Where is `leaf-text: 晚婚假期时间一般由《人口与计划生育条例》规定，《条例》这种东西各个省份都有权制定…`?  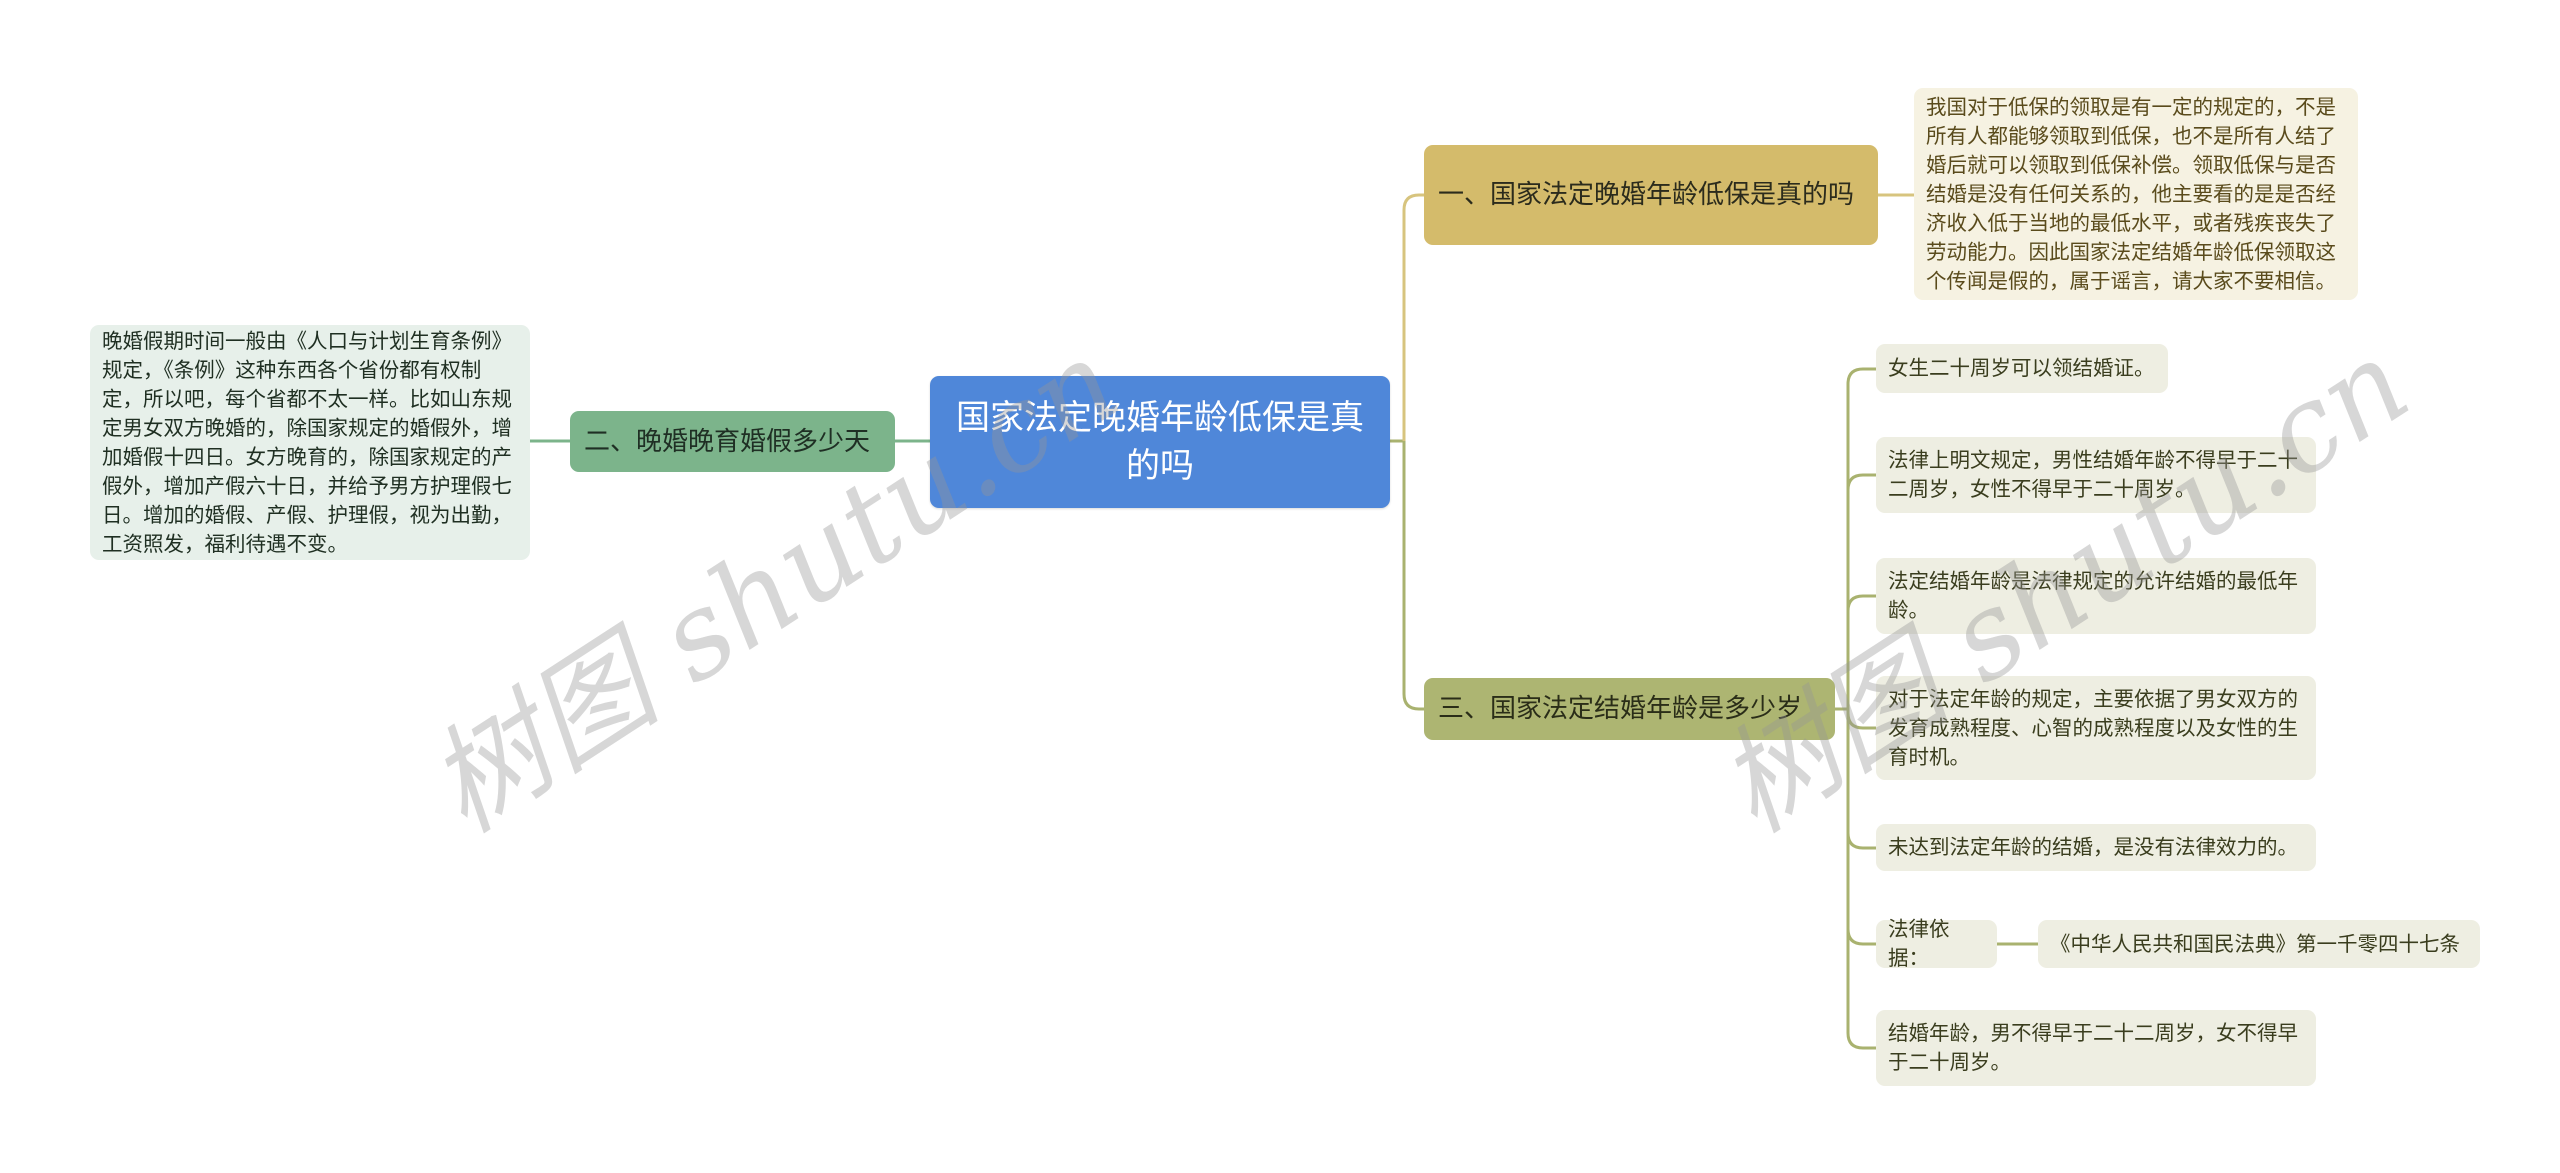
leaf-text: 晚婚假期时间一般由《人口与计划生育条例》规定，《条例》这种东西各个省份都有权制定… is located at coordinates (307, 442).